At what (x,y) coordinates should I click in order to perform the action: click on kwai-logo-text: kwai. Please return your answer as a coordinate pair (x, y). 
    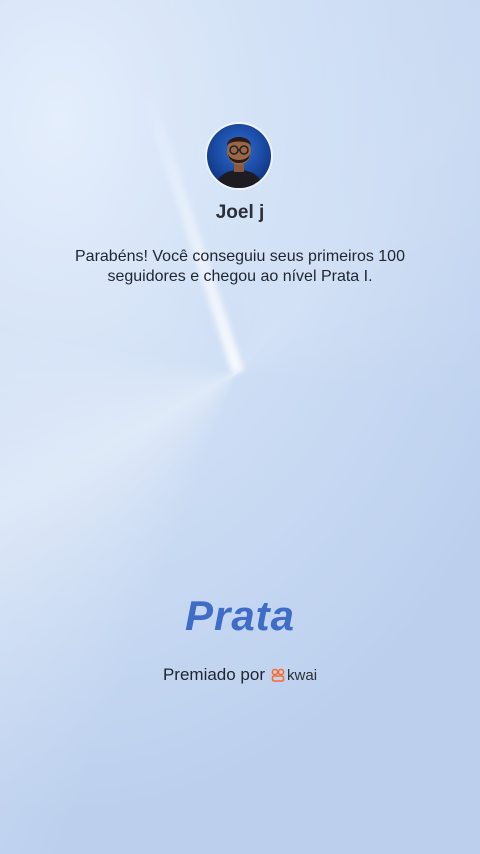
    Looking at the image, I should click on (302, 675).